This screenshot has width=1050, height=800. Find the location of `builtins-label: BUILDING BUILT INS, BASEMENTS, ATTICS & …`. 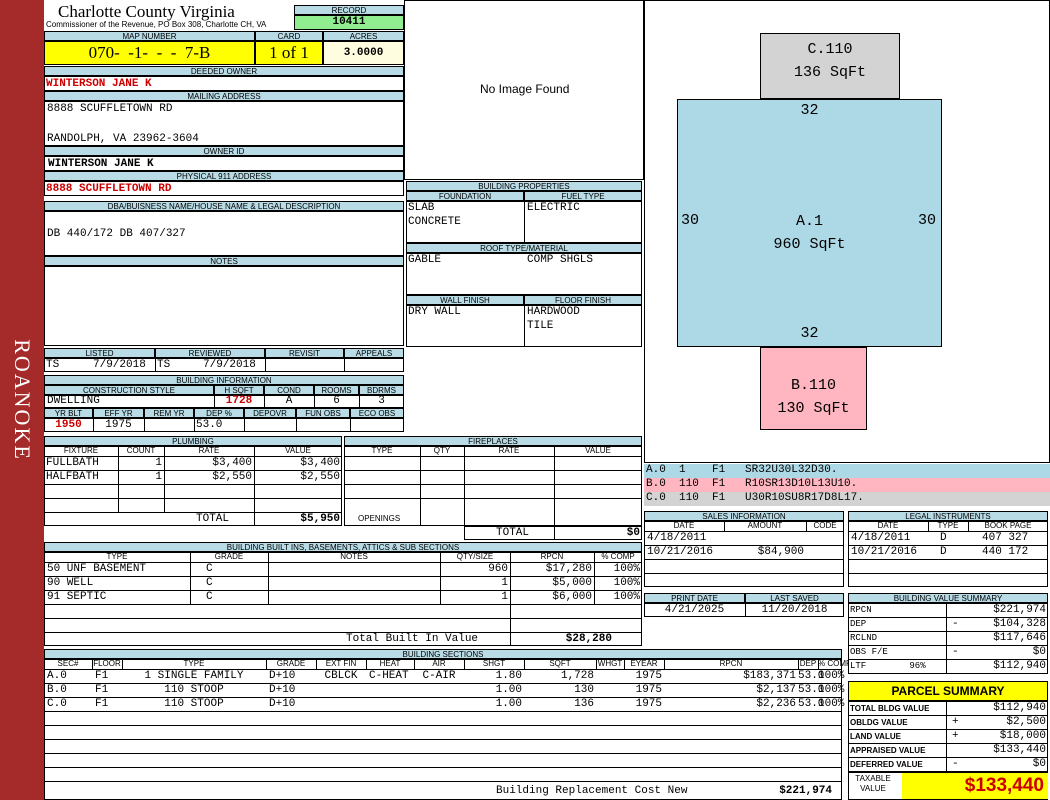

builtins-label: BUILDING BUILT INS, BASEMENTS, ATTICS & … is located at coordinates (343, 547).